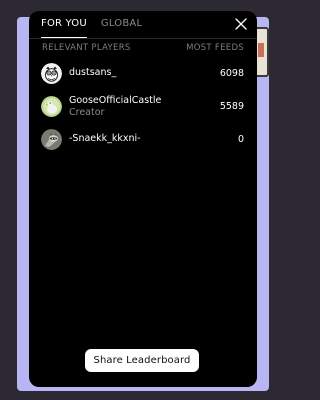 This screenshot has width=320, height=400. I want to click on player-score: 6098, so click(231, 73).